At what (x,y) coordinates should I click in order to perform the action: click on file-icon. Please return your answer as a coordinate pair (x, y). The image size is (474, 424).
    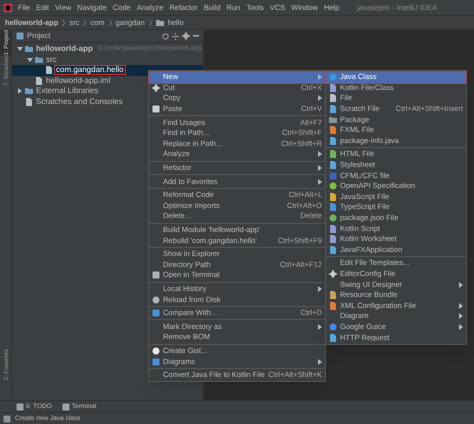
    Looking at the image, I should click on (333, 98).